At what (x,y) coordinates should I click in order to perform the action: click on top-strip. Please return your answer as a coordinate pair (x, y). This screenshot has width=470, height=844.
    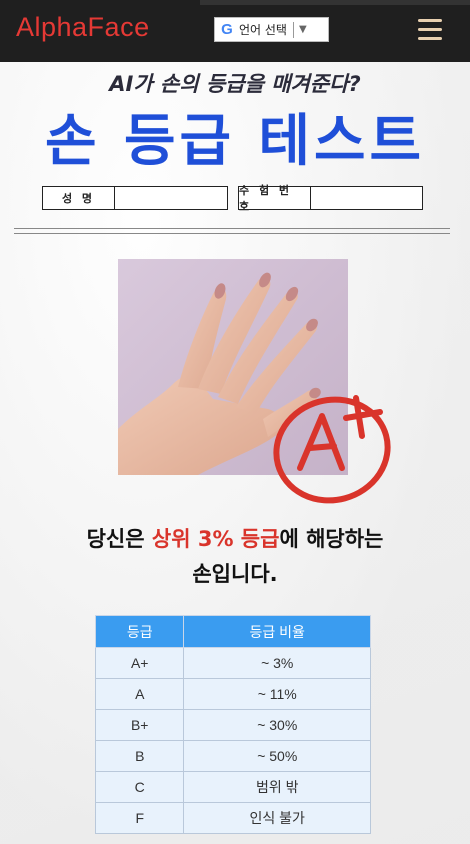
    Looking at the image, I should click on (335, 2).